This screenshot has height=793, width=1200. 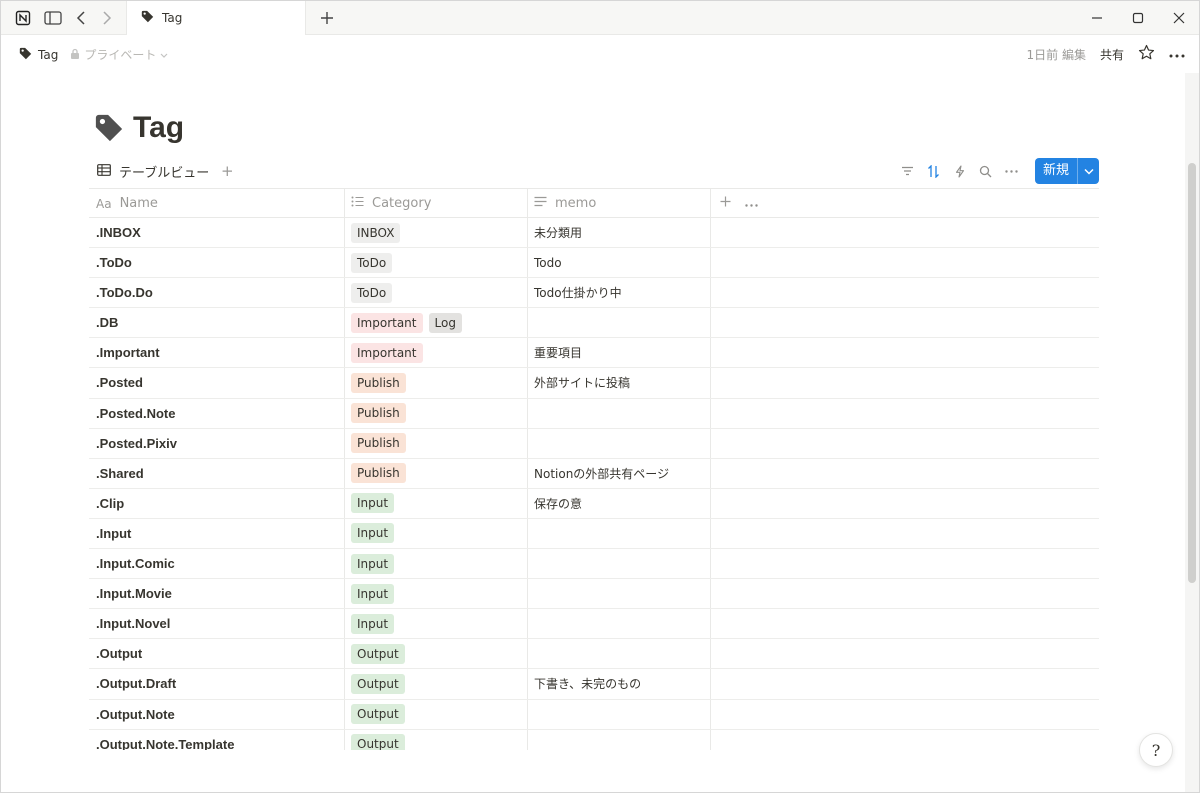 I want to click on cell-name: .Output.Draft, so click(x=216, y=683).